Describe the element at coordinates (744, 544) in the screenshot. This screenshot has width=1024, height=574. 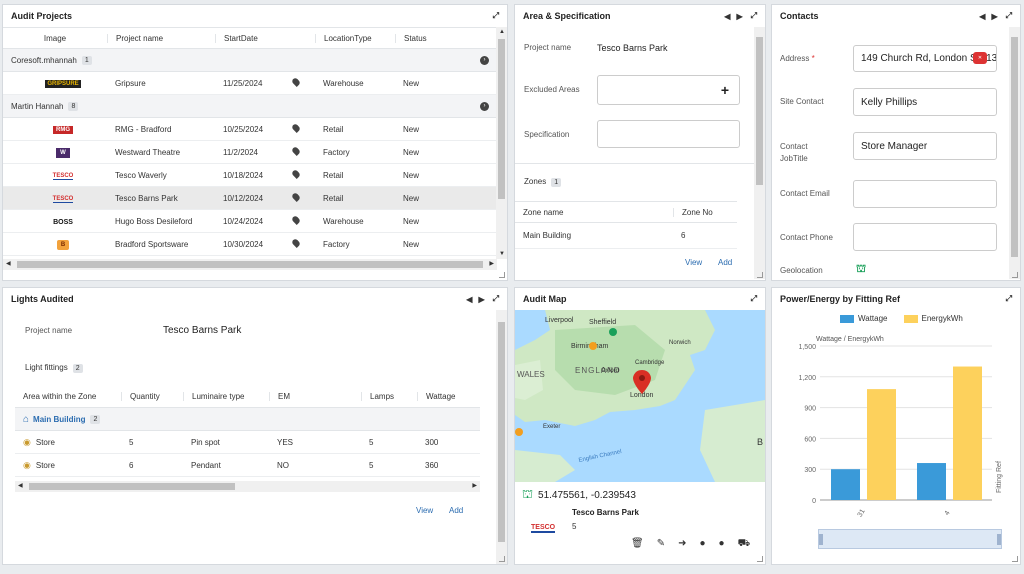
I see `car-icon: ⛟` at that location.